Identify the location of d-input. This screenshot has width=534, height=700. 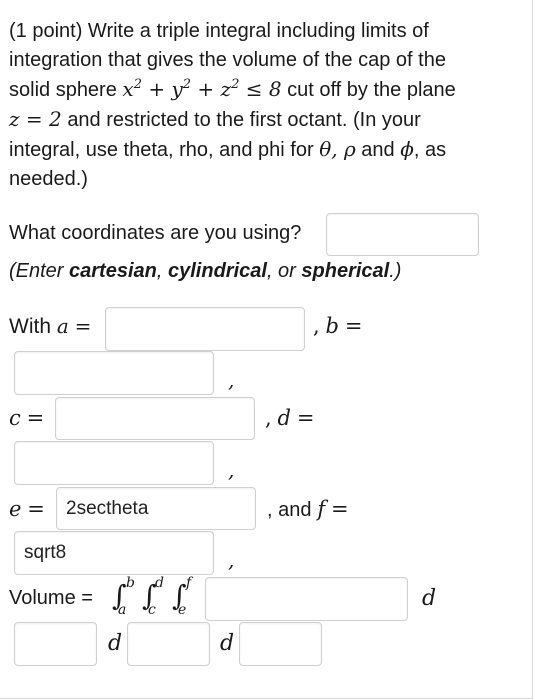
(114, 463).